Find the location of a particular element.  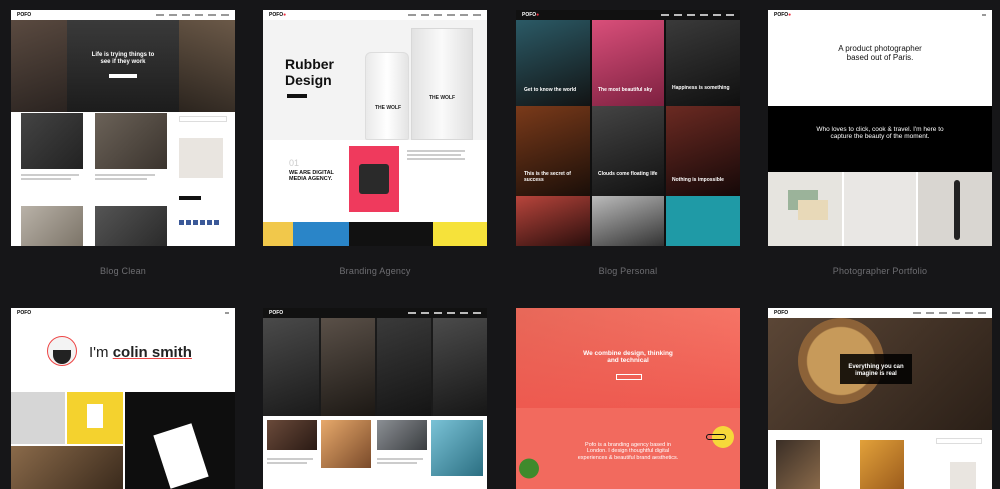

post-title-6: Nothing is impossible is located at coordinates (698, 180).